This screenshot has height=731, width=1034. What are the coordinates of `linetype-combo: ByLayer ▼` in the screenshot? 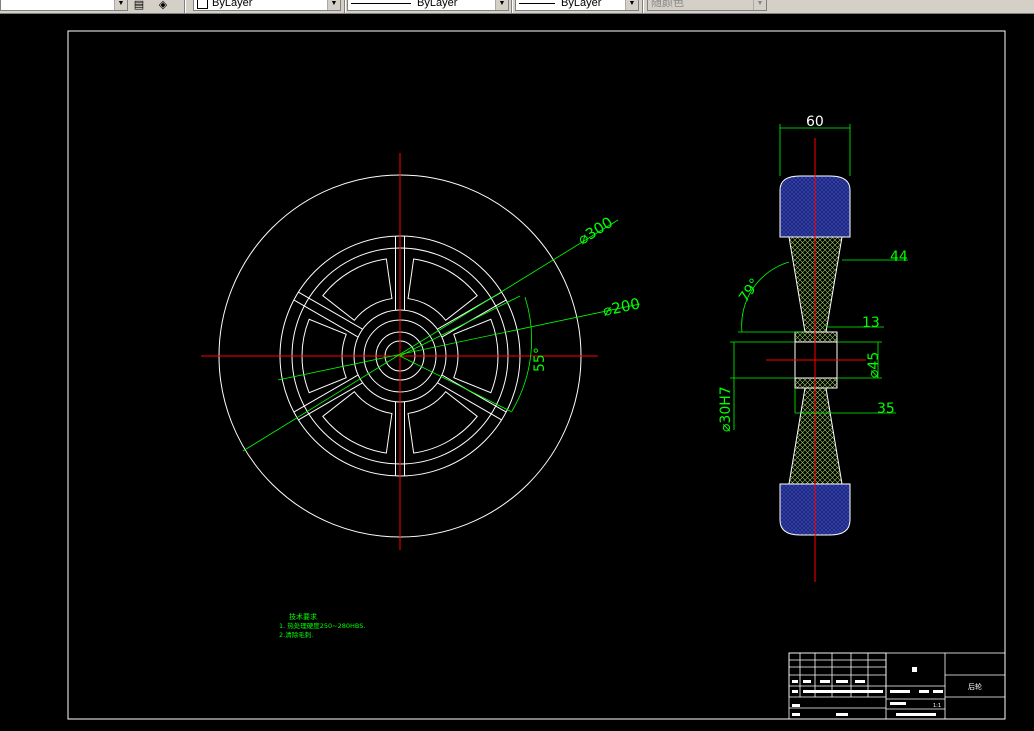 It's located at (428, 5).